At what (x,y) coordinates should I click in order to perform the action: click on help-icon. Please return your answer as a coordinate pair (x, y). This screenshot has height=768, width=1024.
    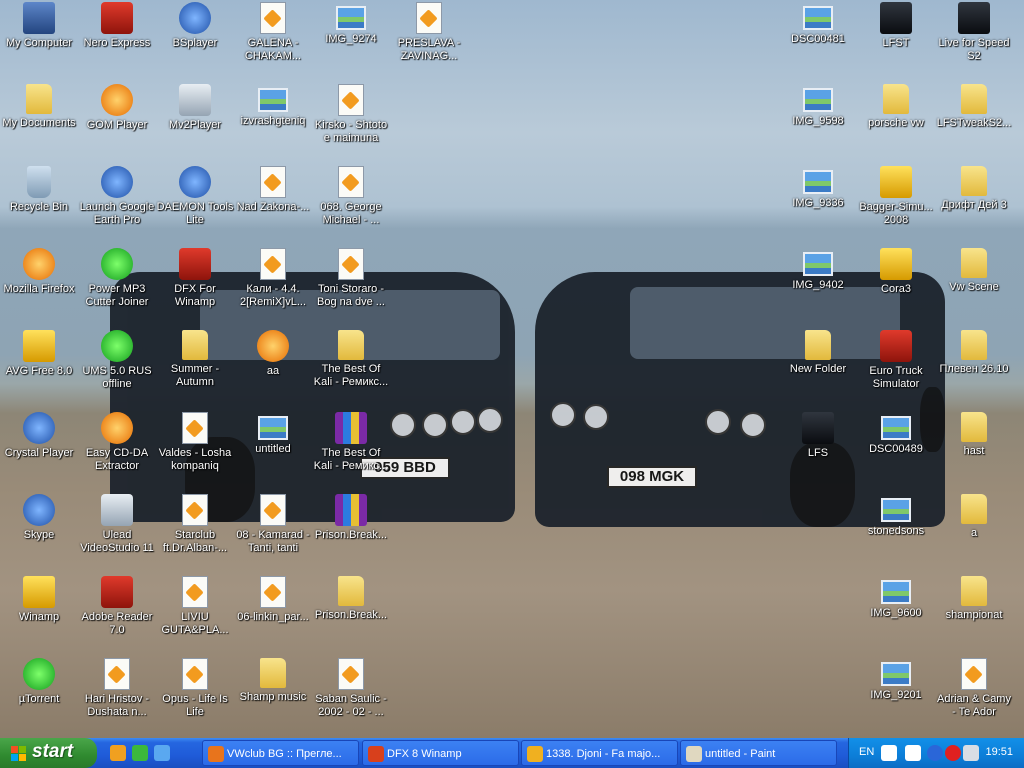
    Looking at the image, I should click on (889, 753).